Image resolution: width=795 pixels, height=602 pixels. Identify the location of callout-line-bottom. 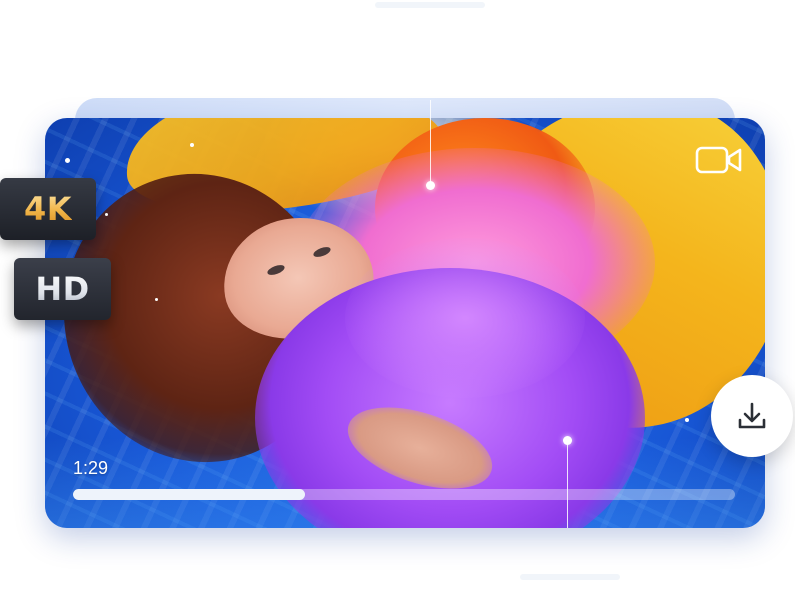
(567, 485).